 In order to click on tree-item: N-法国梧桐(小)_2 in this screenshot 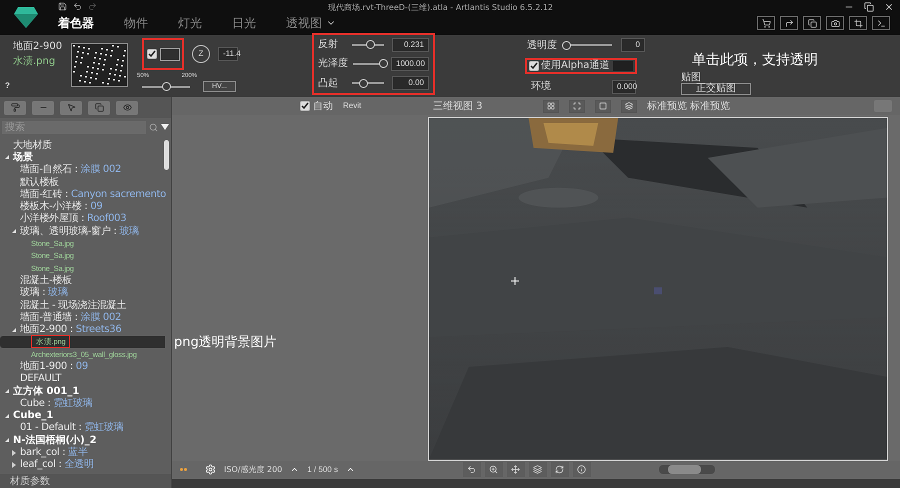, I will do `click(55, 440)`.